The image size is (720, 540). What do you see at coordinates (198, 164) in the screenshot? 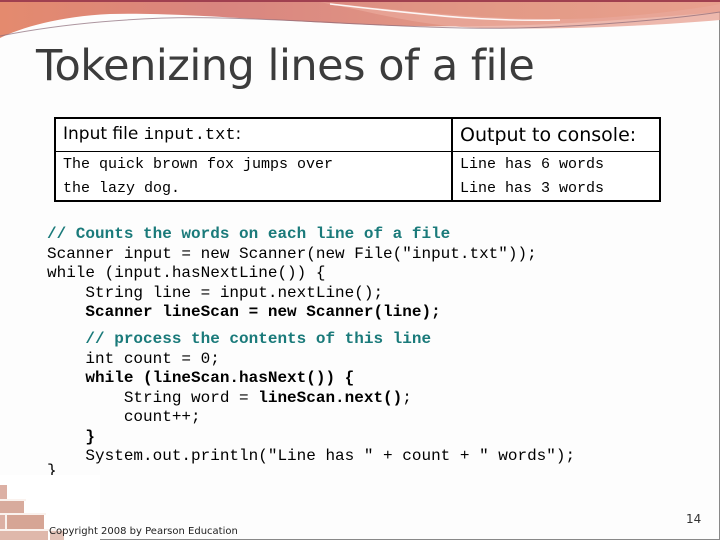
I see `input-line: The quick brown fox jumps over` at bounding box center [198, 164].